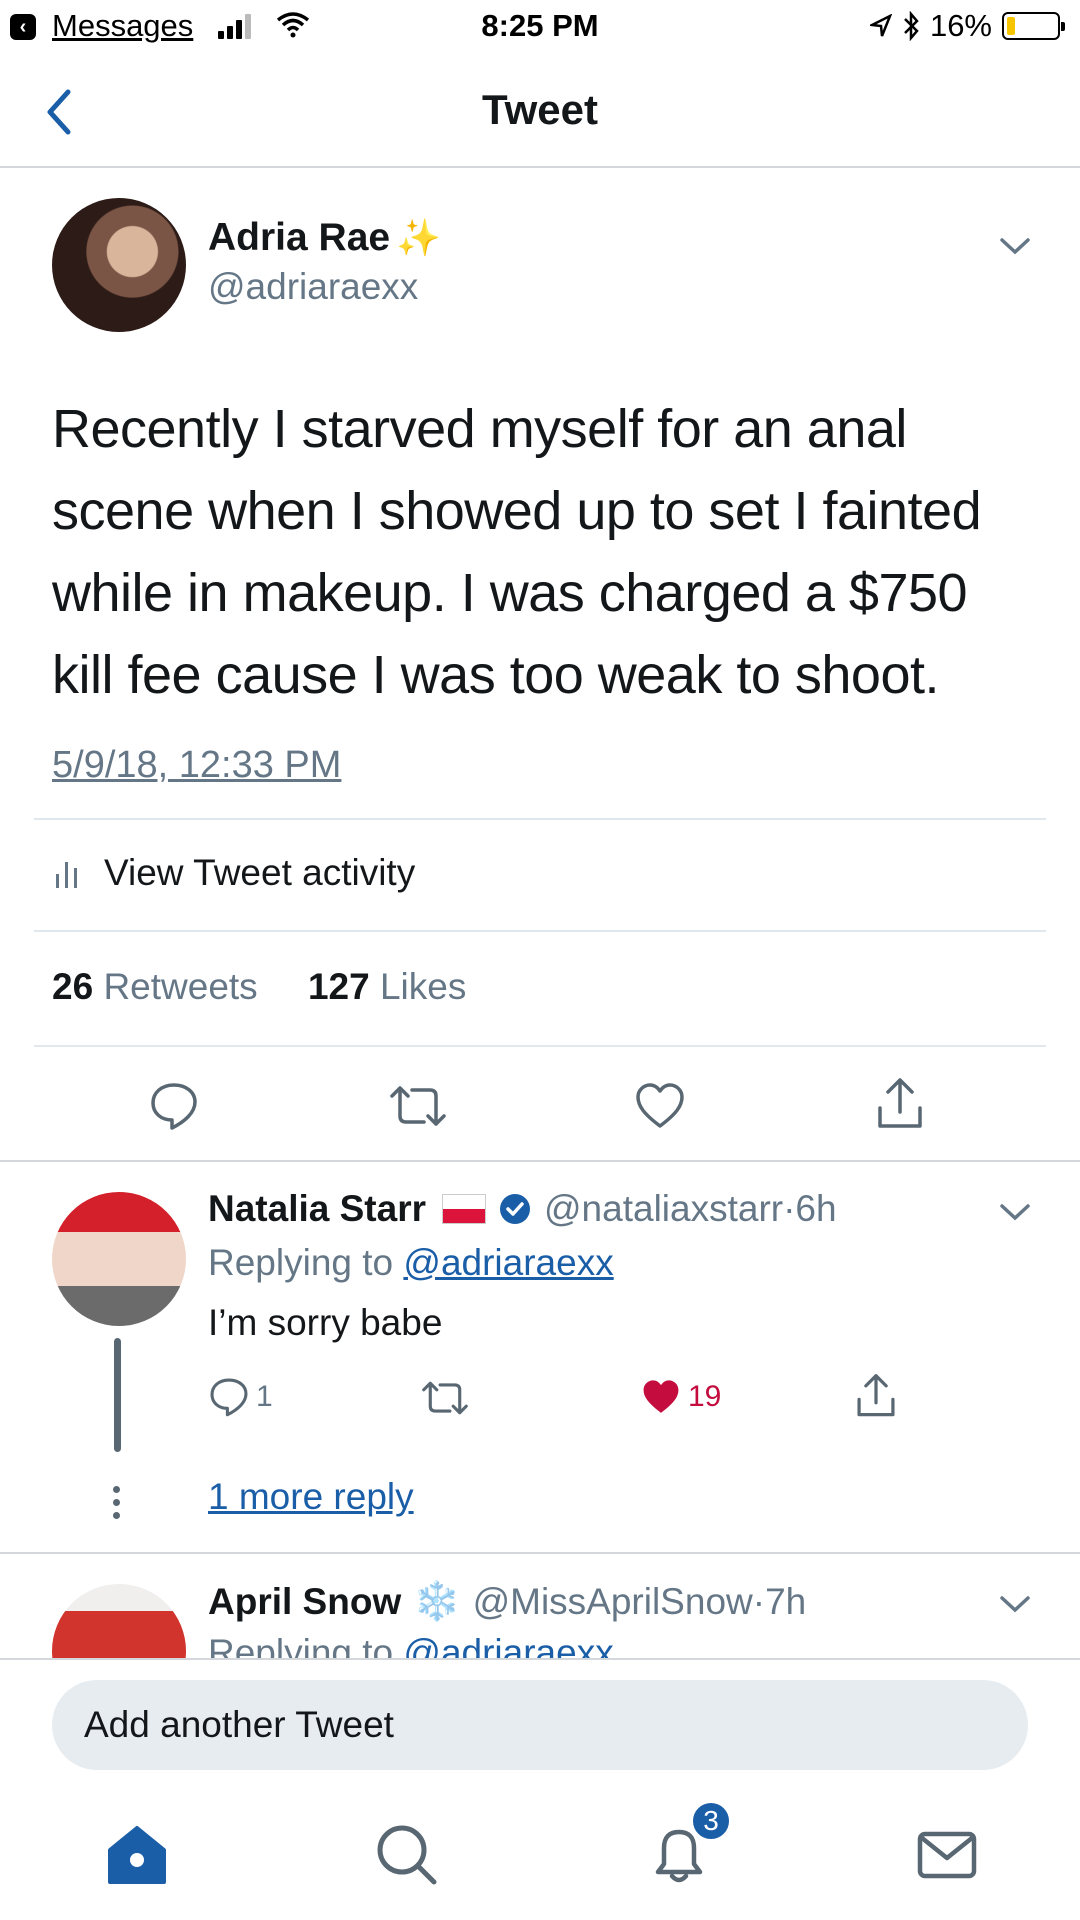 The width and height of the screenshot is (1080, 1920). I want to click on bluetooth-icon, so click(911, 26).